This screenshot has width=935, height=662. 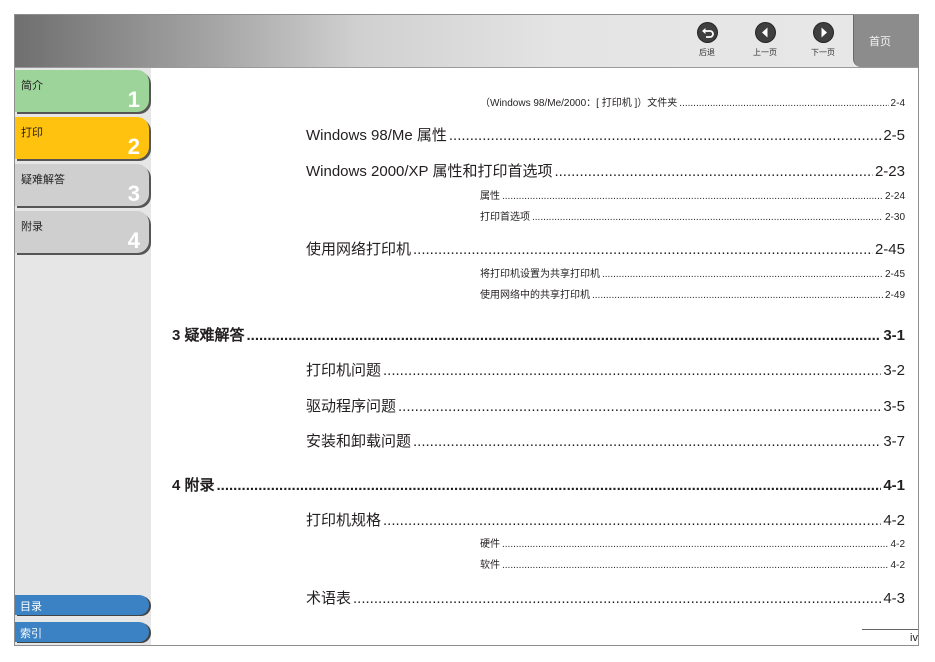 I want to click on tab-label: 打印, so click(x=32, y=132).